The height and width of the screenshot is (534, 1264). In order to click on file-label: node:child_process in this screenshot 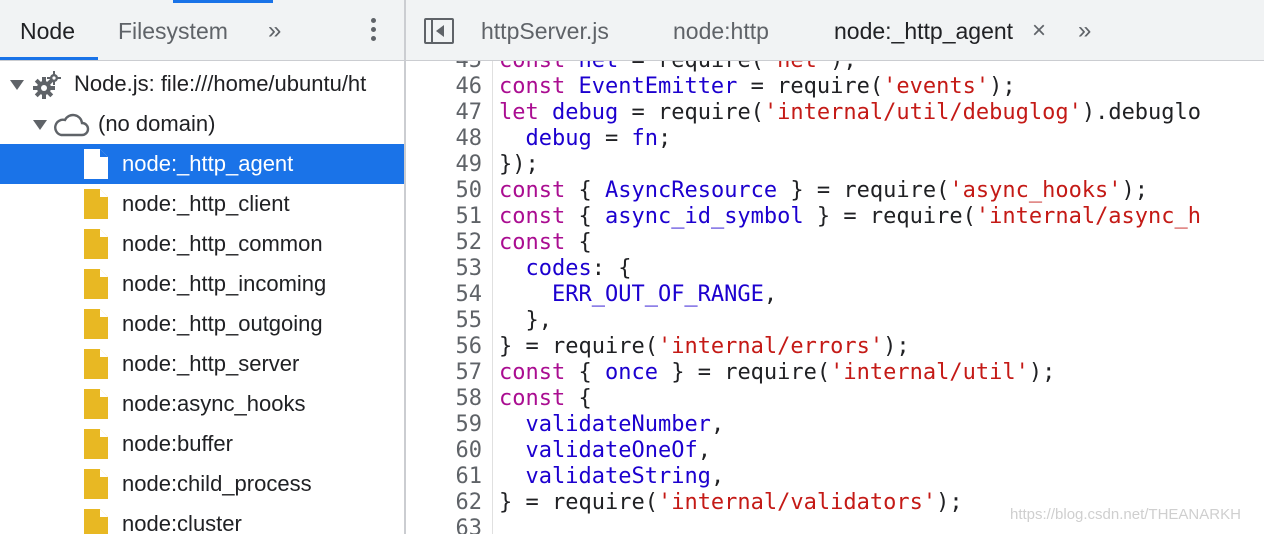, I will do `click(217, 483)`.